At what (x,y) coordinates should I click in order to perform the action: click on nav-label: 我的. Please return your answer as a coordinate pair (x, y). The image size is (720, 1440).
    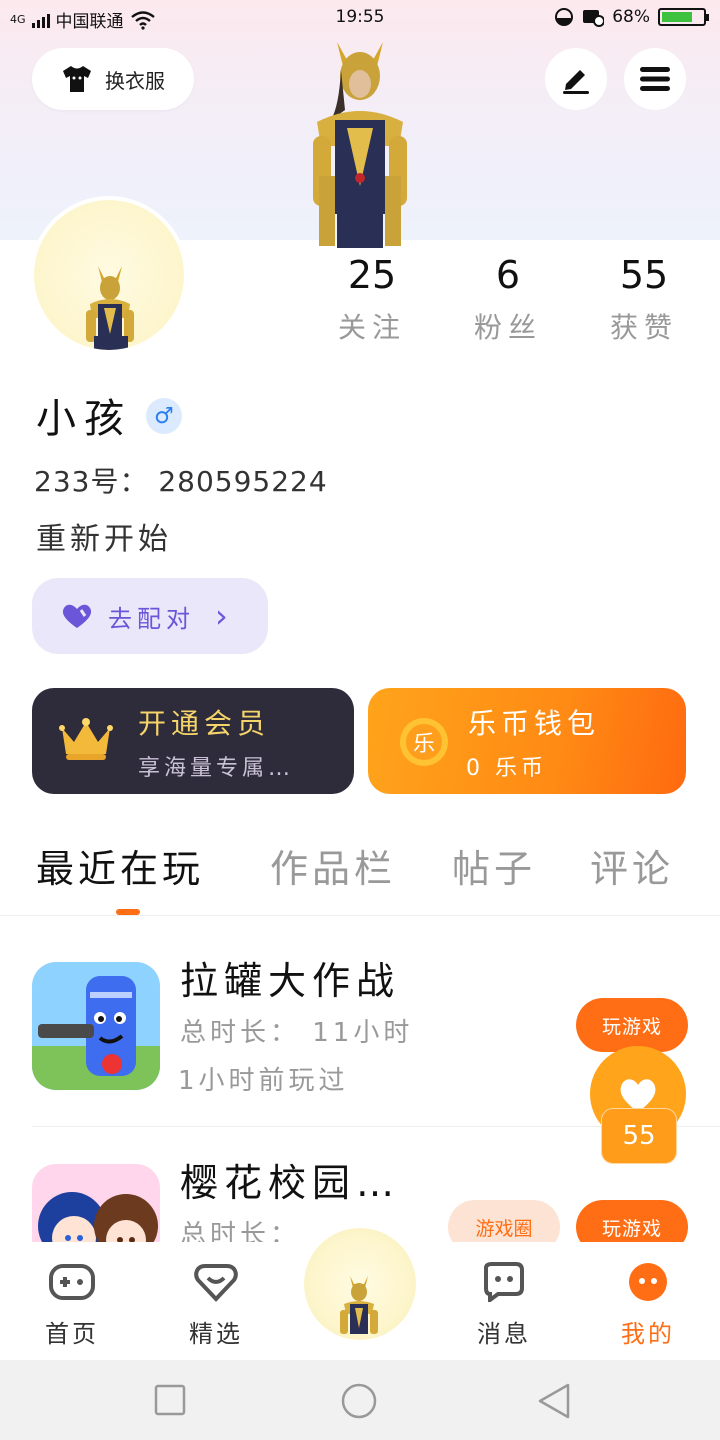
    Looking at the image, I should click on (648, 1334).